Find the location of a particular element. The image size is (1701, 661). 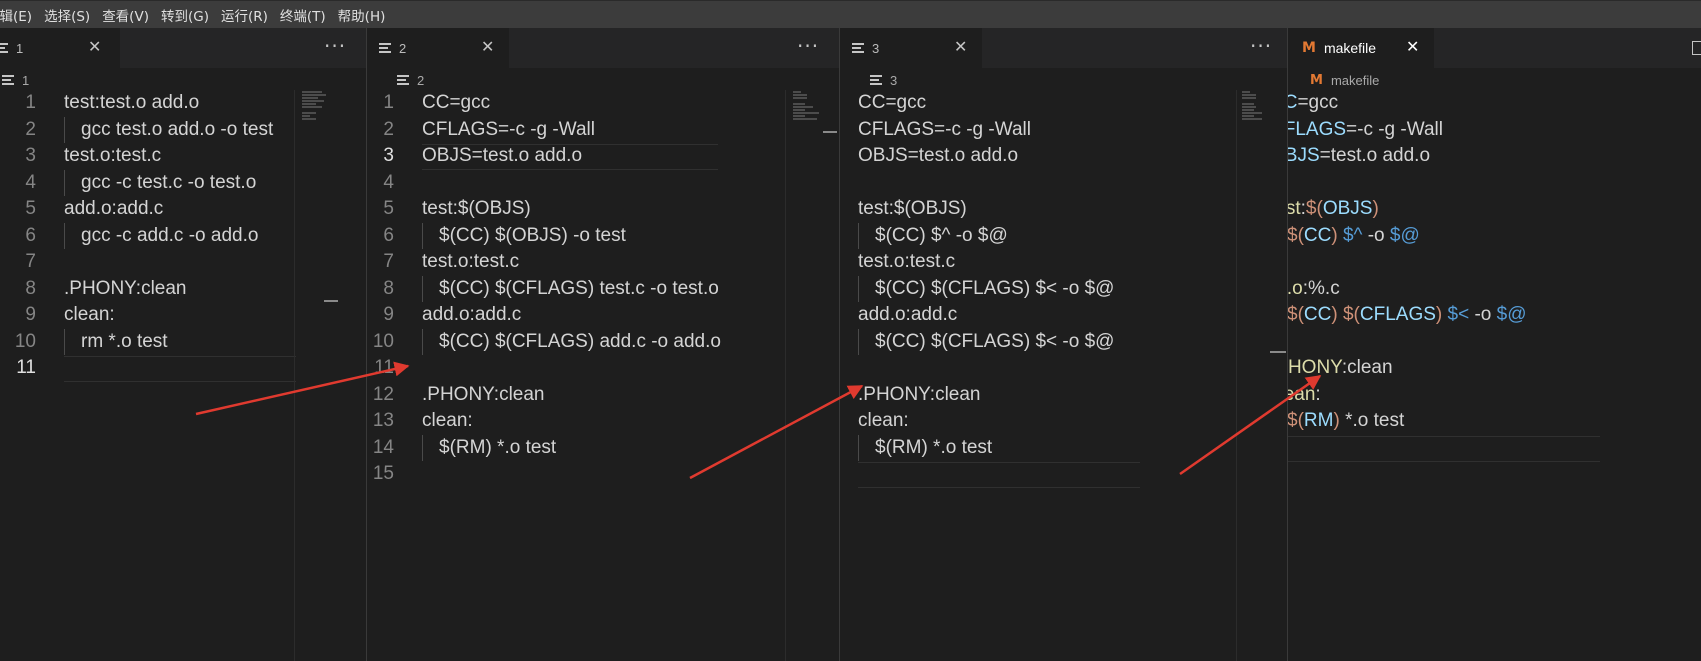

tab-label: 2 is located at coordinates (403, 48).